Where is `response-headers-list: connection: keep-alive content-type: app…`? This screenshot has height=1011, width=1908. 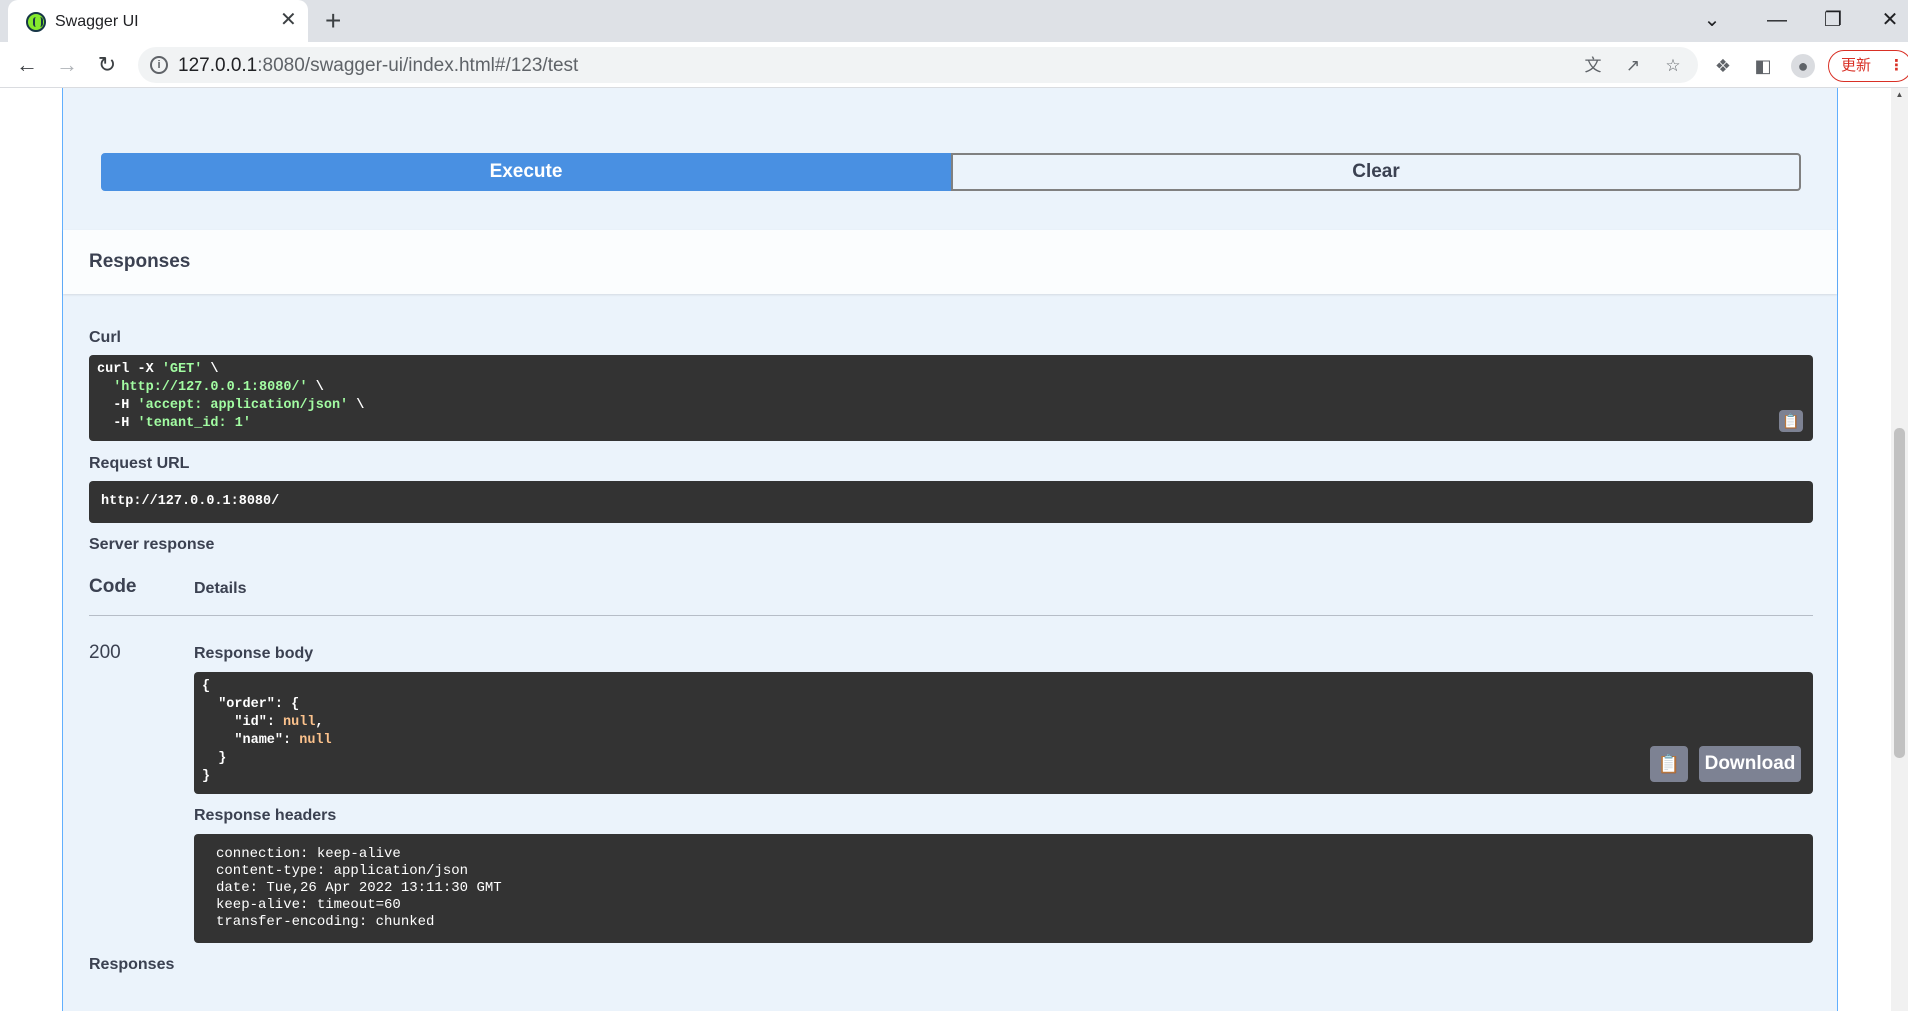
response-headers-list: connection: keep-alive content-type: app… is located at coordinates (359, 888).